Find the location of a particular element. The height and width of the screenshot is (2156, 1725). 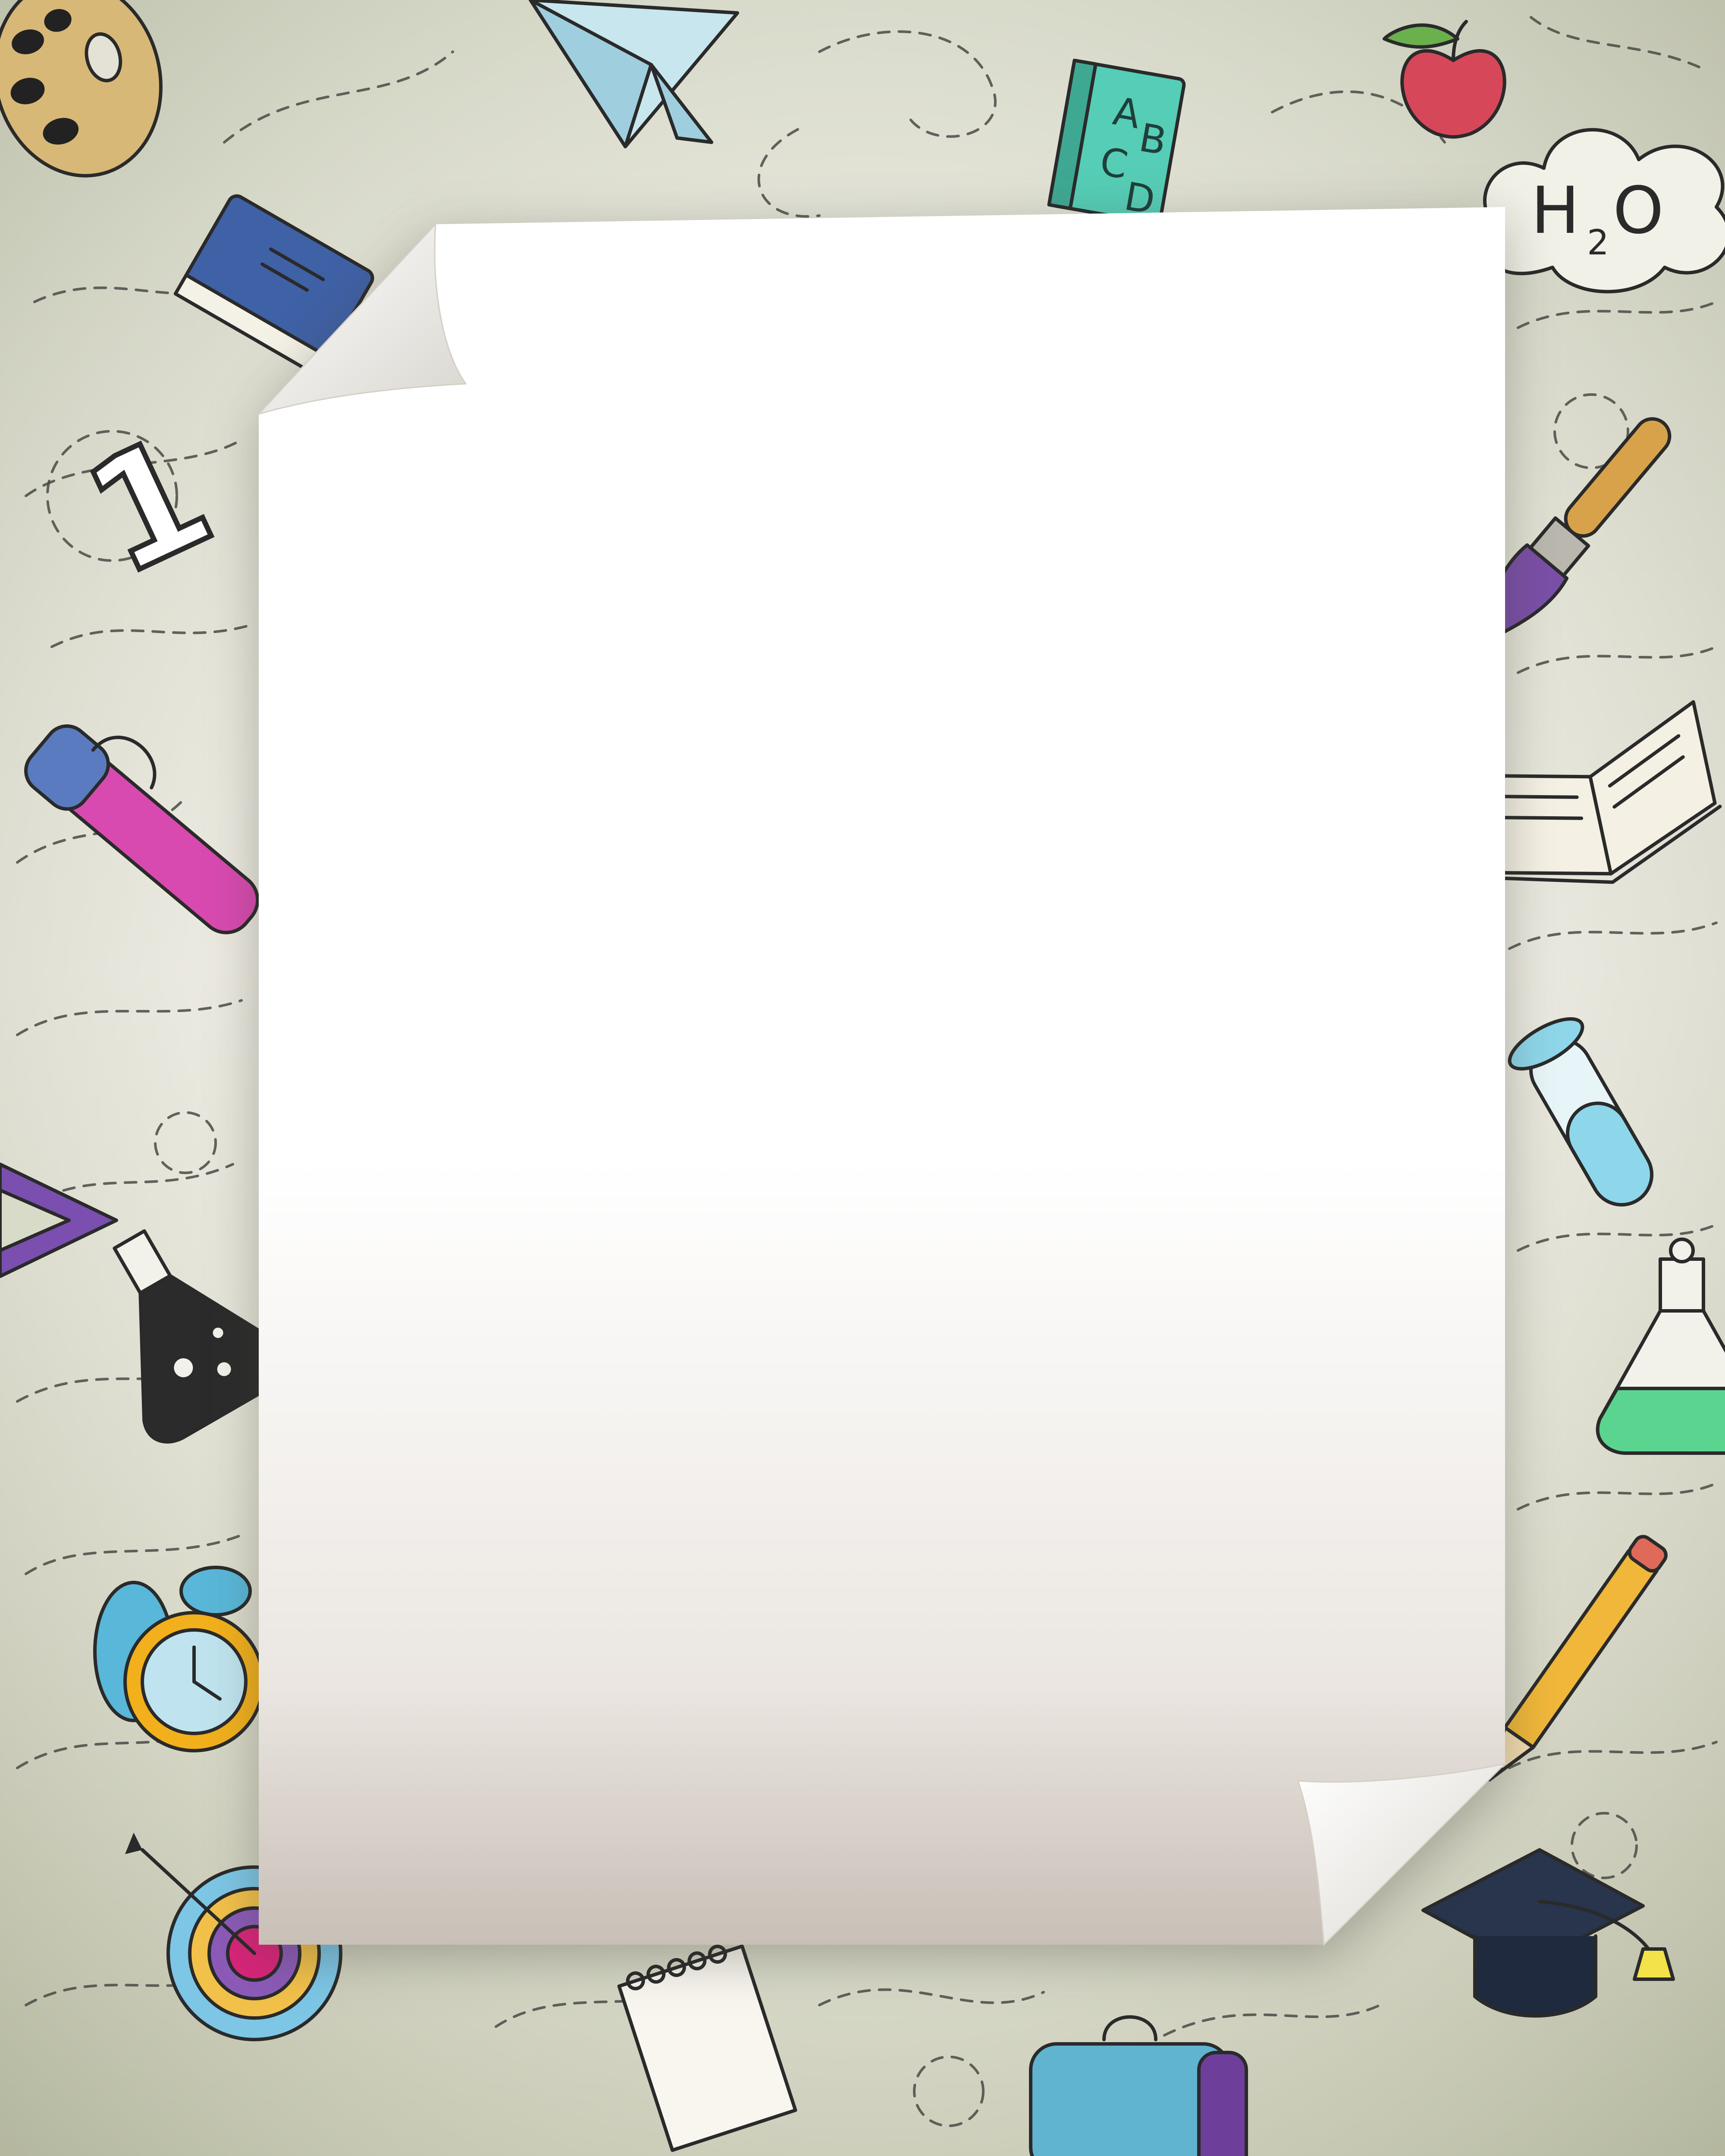

h2o-tail: O is located at coordinates (1638, 210).